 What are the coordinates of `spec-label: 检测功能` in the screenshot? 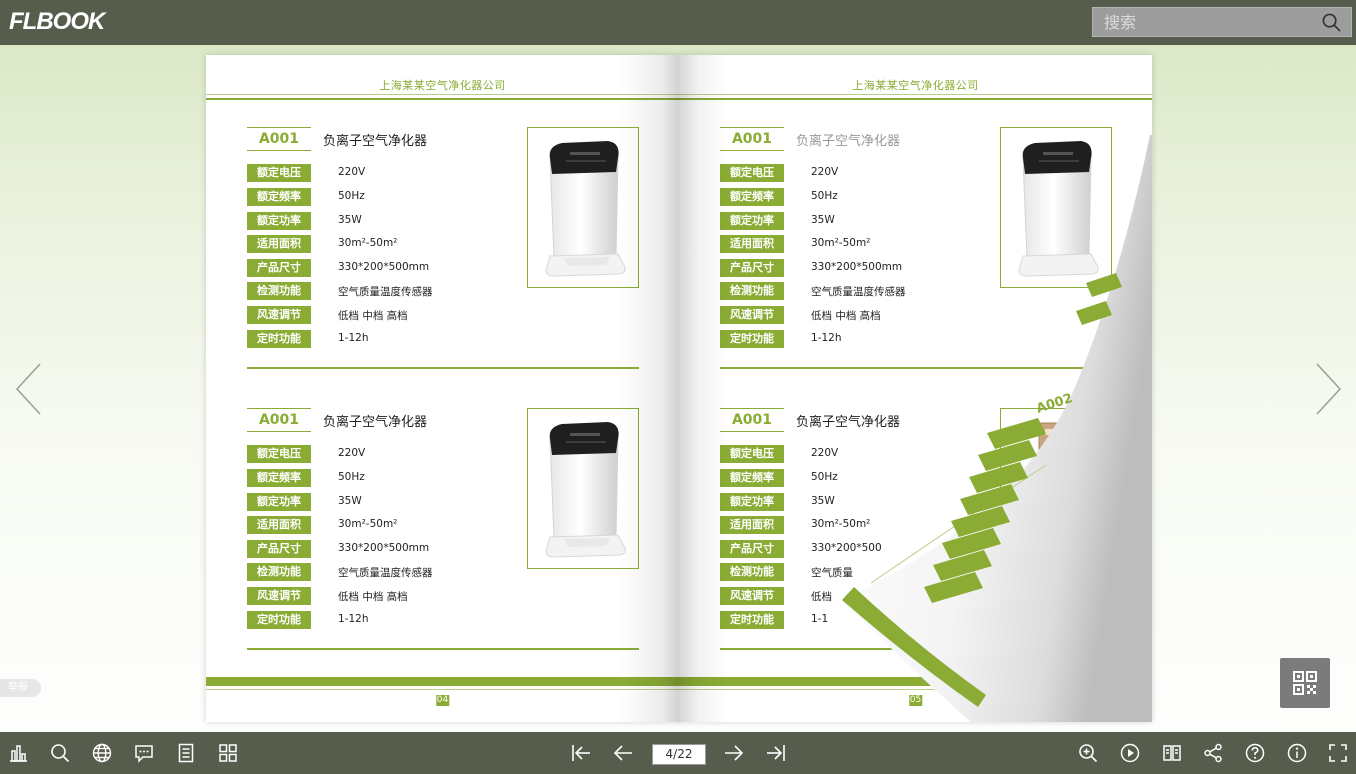 It's located at (279, 572).